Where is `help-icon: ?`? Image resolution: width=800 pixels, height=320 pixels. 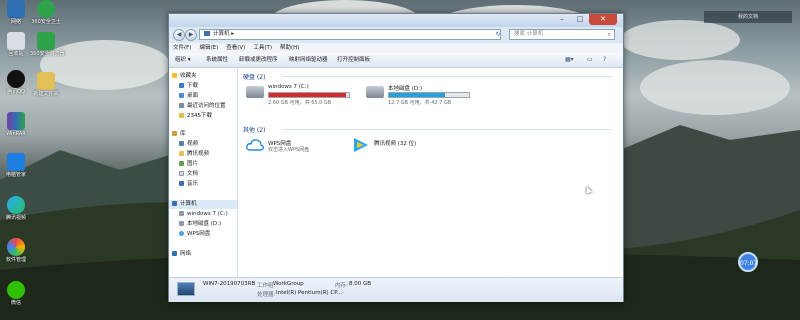
help-icon: ? is located at coordinates (604, 60).